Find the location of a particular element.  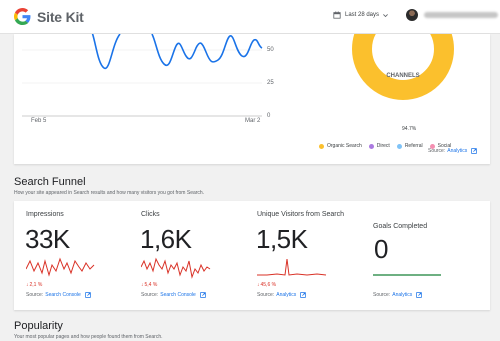

metric-label: Clicks is located at coordinates (150, 214).